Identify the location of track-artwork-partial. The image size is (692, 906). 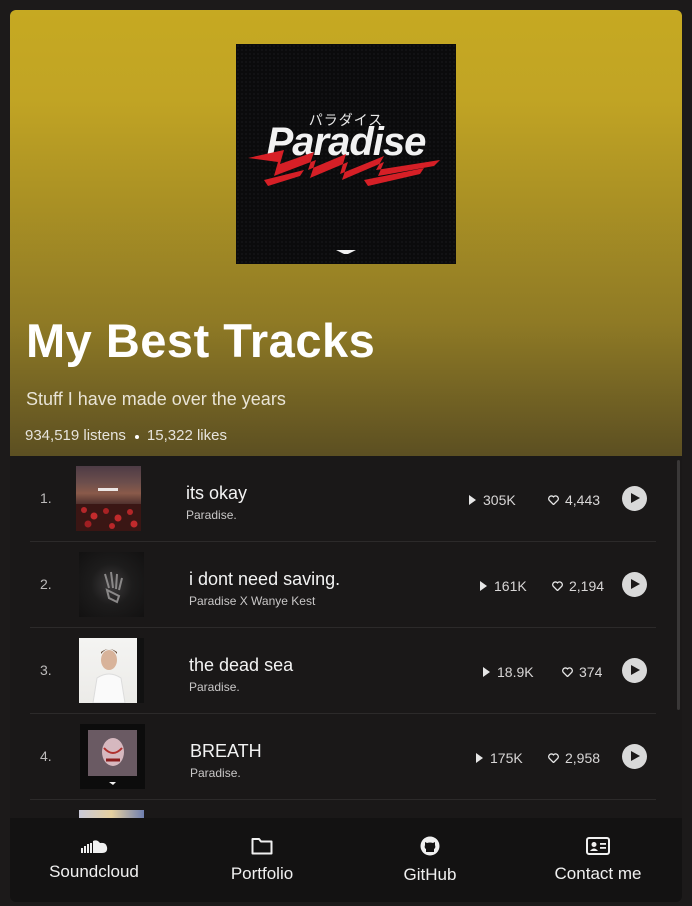
(111, 814).